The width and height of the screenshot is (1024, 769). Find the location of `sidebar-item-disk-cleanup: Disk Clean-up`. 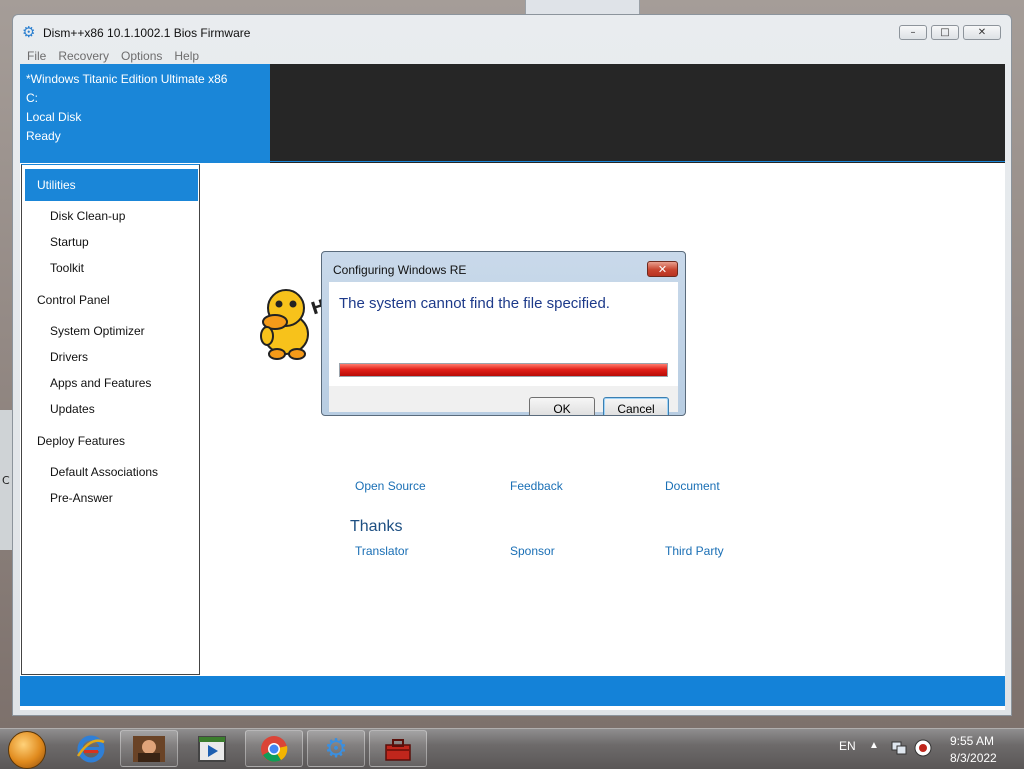

sidebar-item-disk-cleanup: Disk Clean-up is located at coordinates (87, 216).